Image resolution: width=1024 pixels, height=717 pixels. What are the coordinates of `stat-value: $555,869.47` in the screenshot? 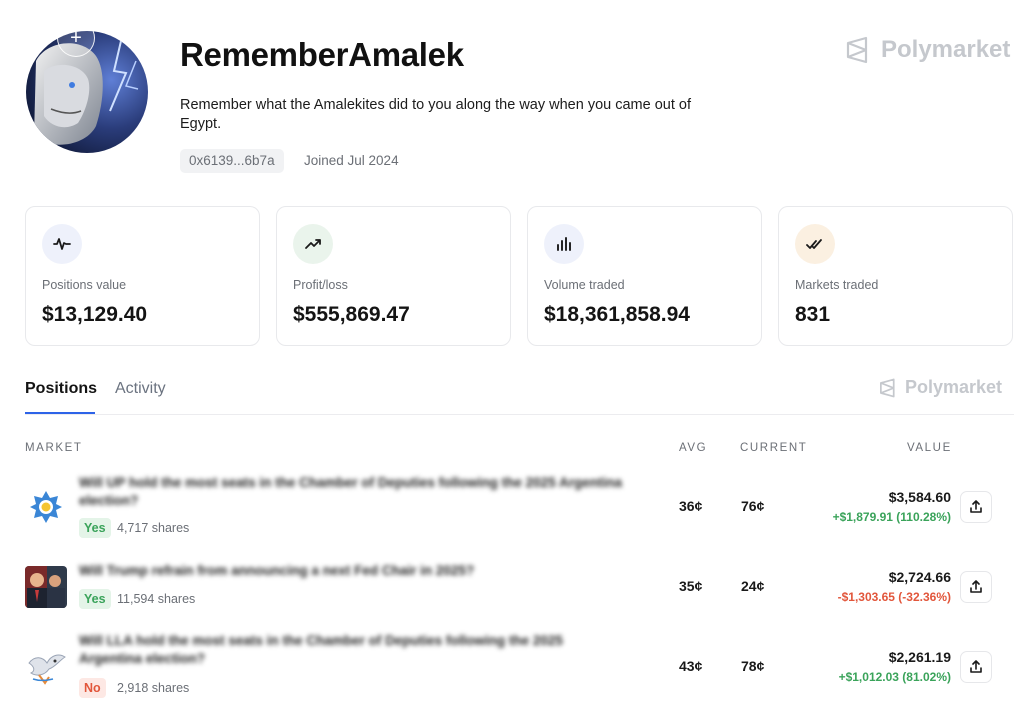 It's located at (351, 314).